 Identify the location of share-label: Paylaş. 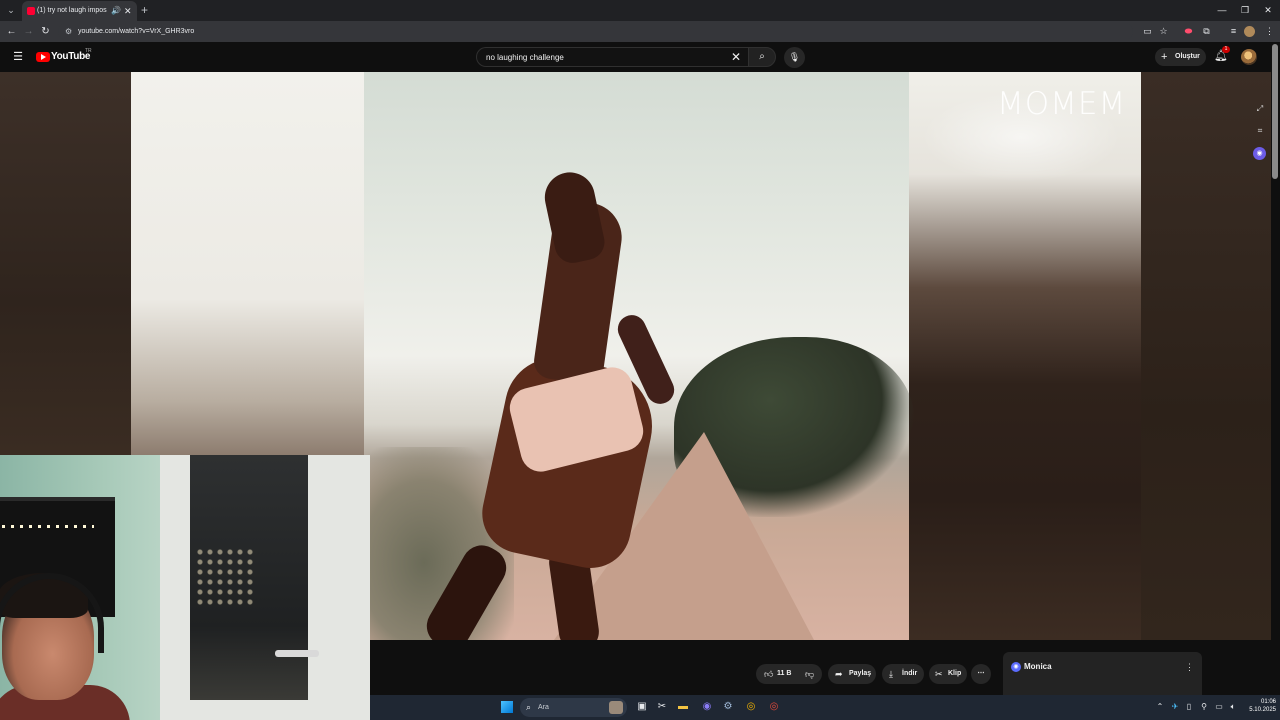
(860, 673).